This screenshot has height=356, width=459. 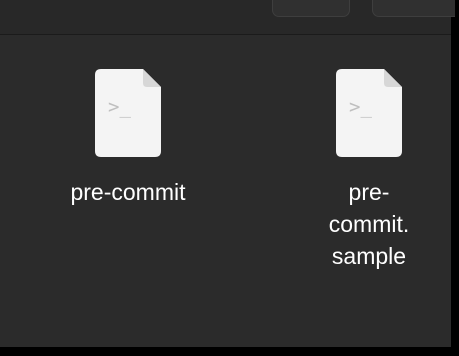 What do you see at coordinates (311, 8) in the screenshot?
I see `tab-edge-left` at bounding box center [311, 8].